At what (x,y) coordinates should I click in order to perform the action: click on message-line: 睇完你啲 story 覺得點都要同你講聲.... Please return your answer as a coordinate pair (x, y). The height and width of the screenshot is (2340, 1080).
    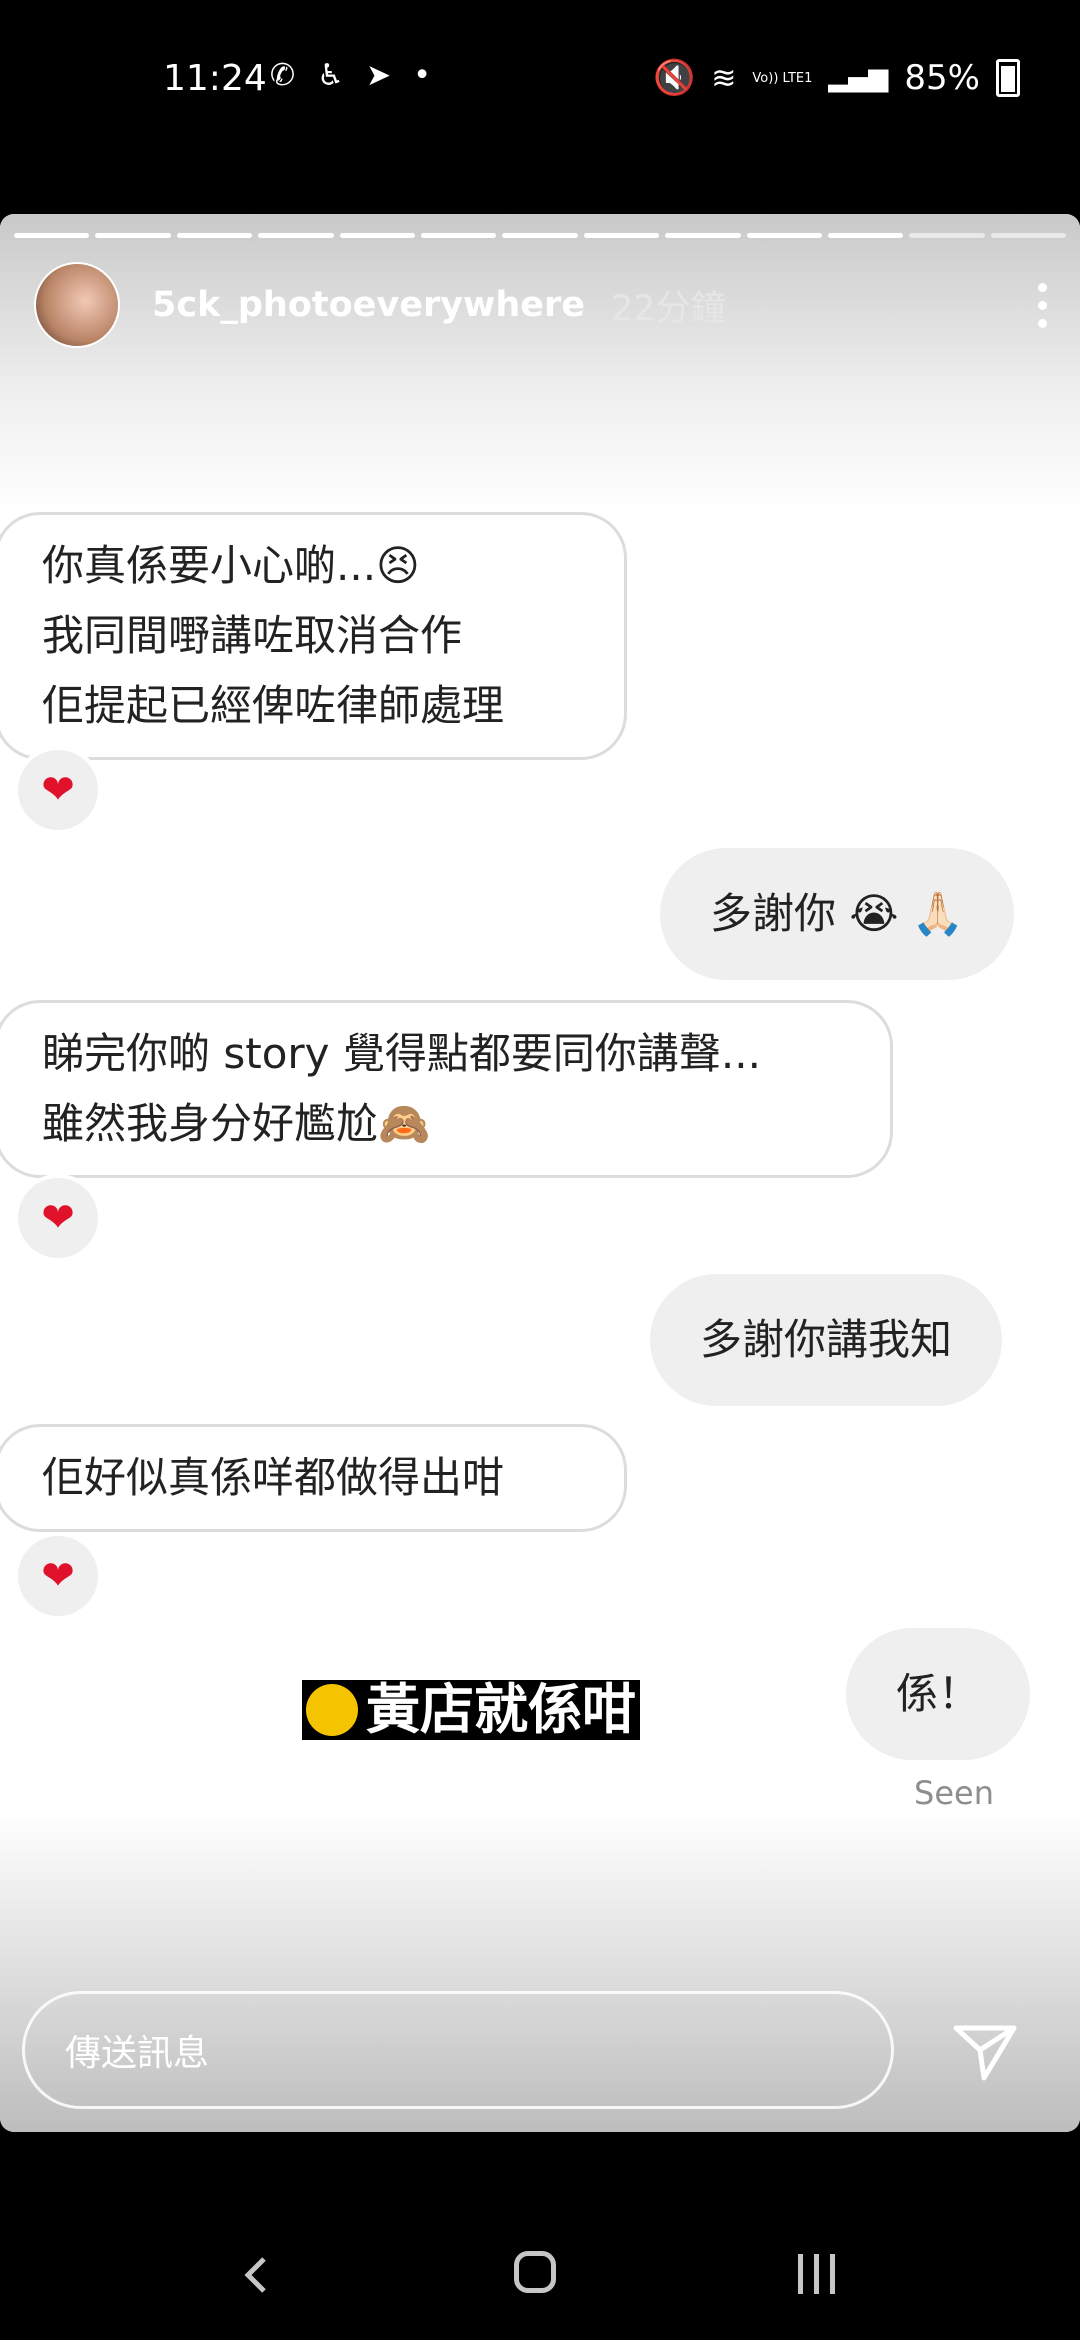
    Looking at the image, I should click on (401, 1053).